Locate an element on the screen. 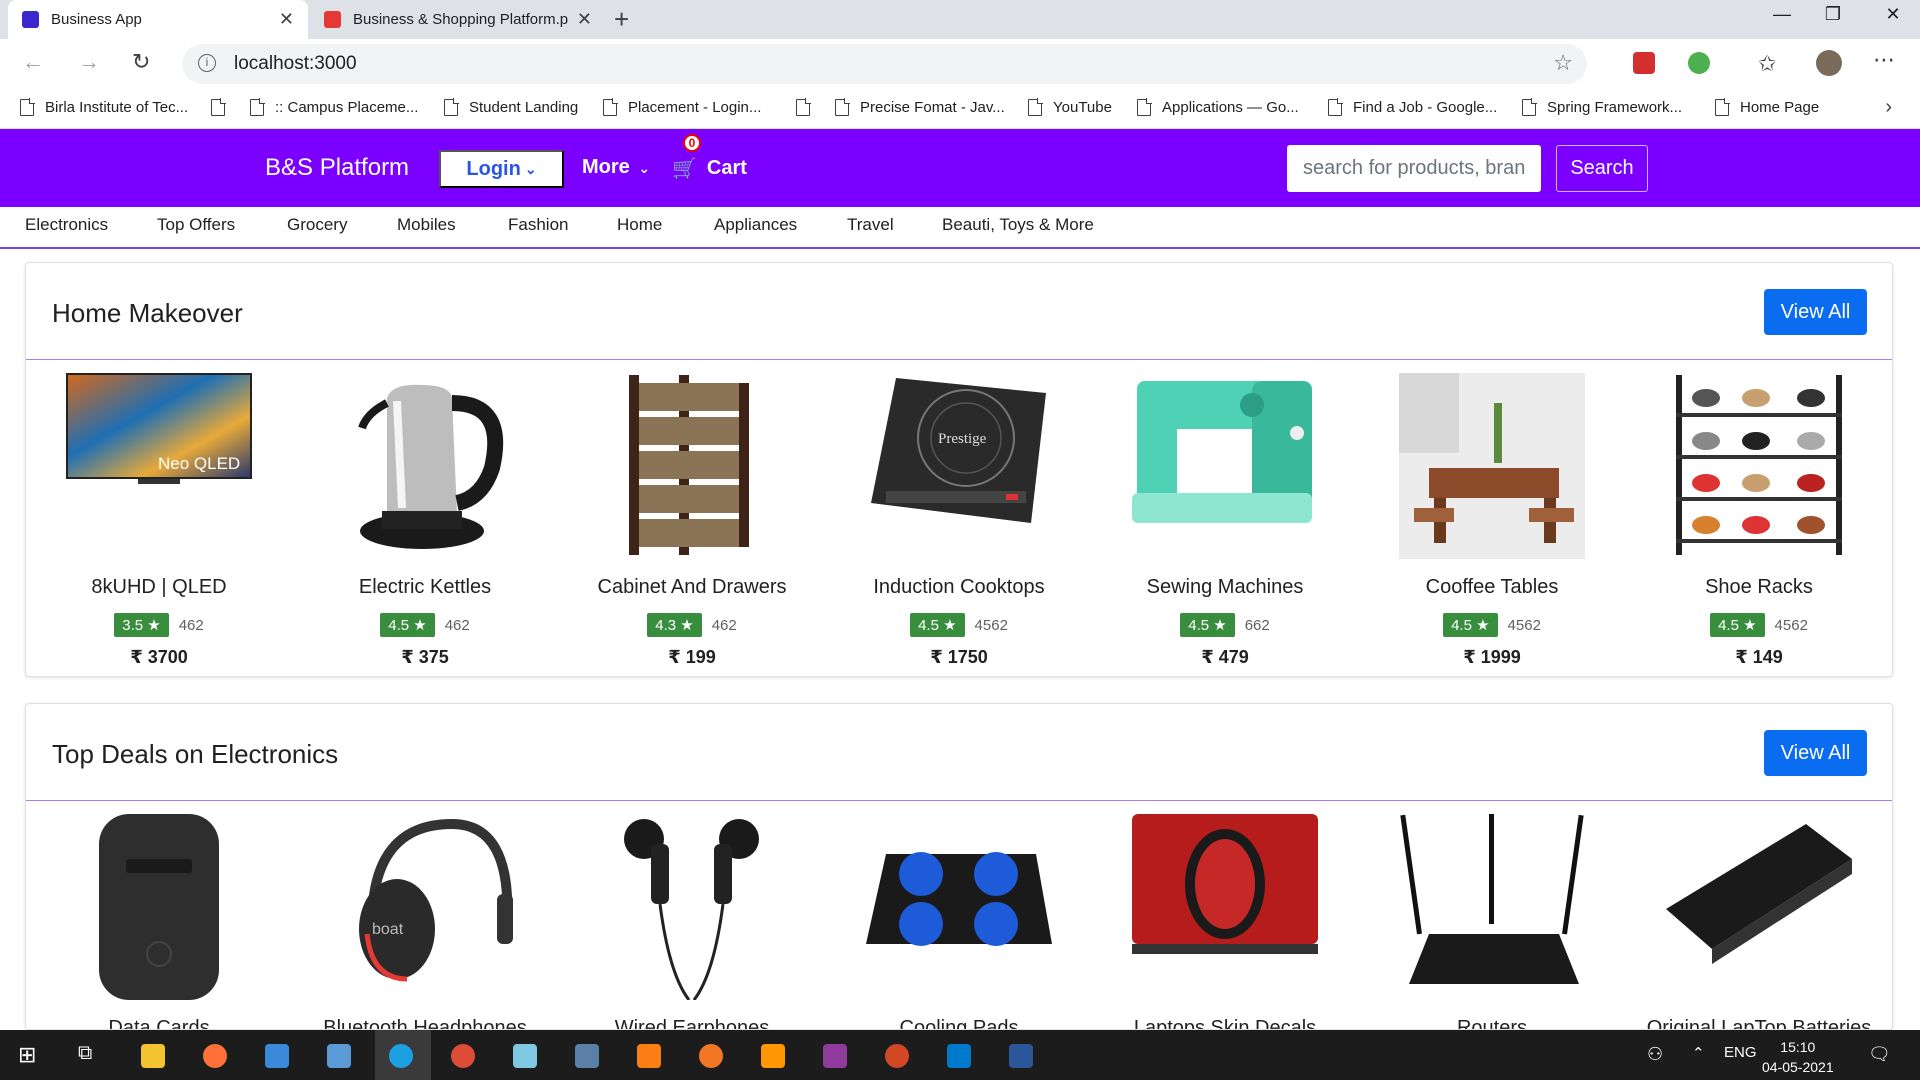  url-text: localhost:3000 is located at coordinates (295, 64).